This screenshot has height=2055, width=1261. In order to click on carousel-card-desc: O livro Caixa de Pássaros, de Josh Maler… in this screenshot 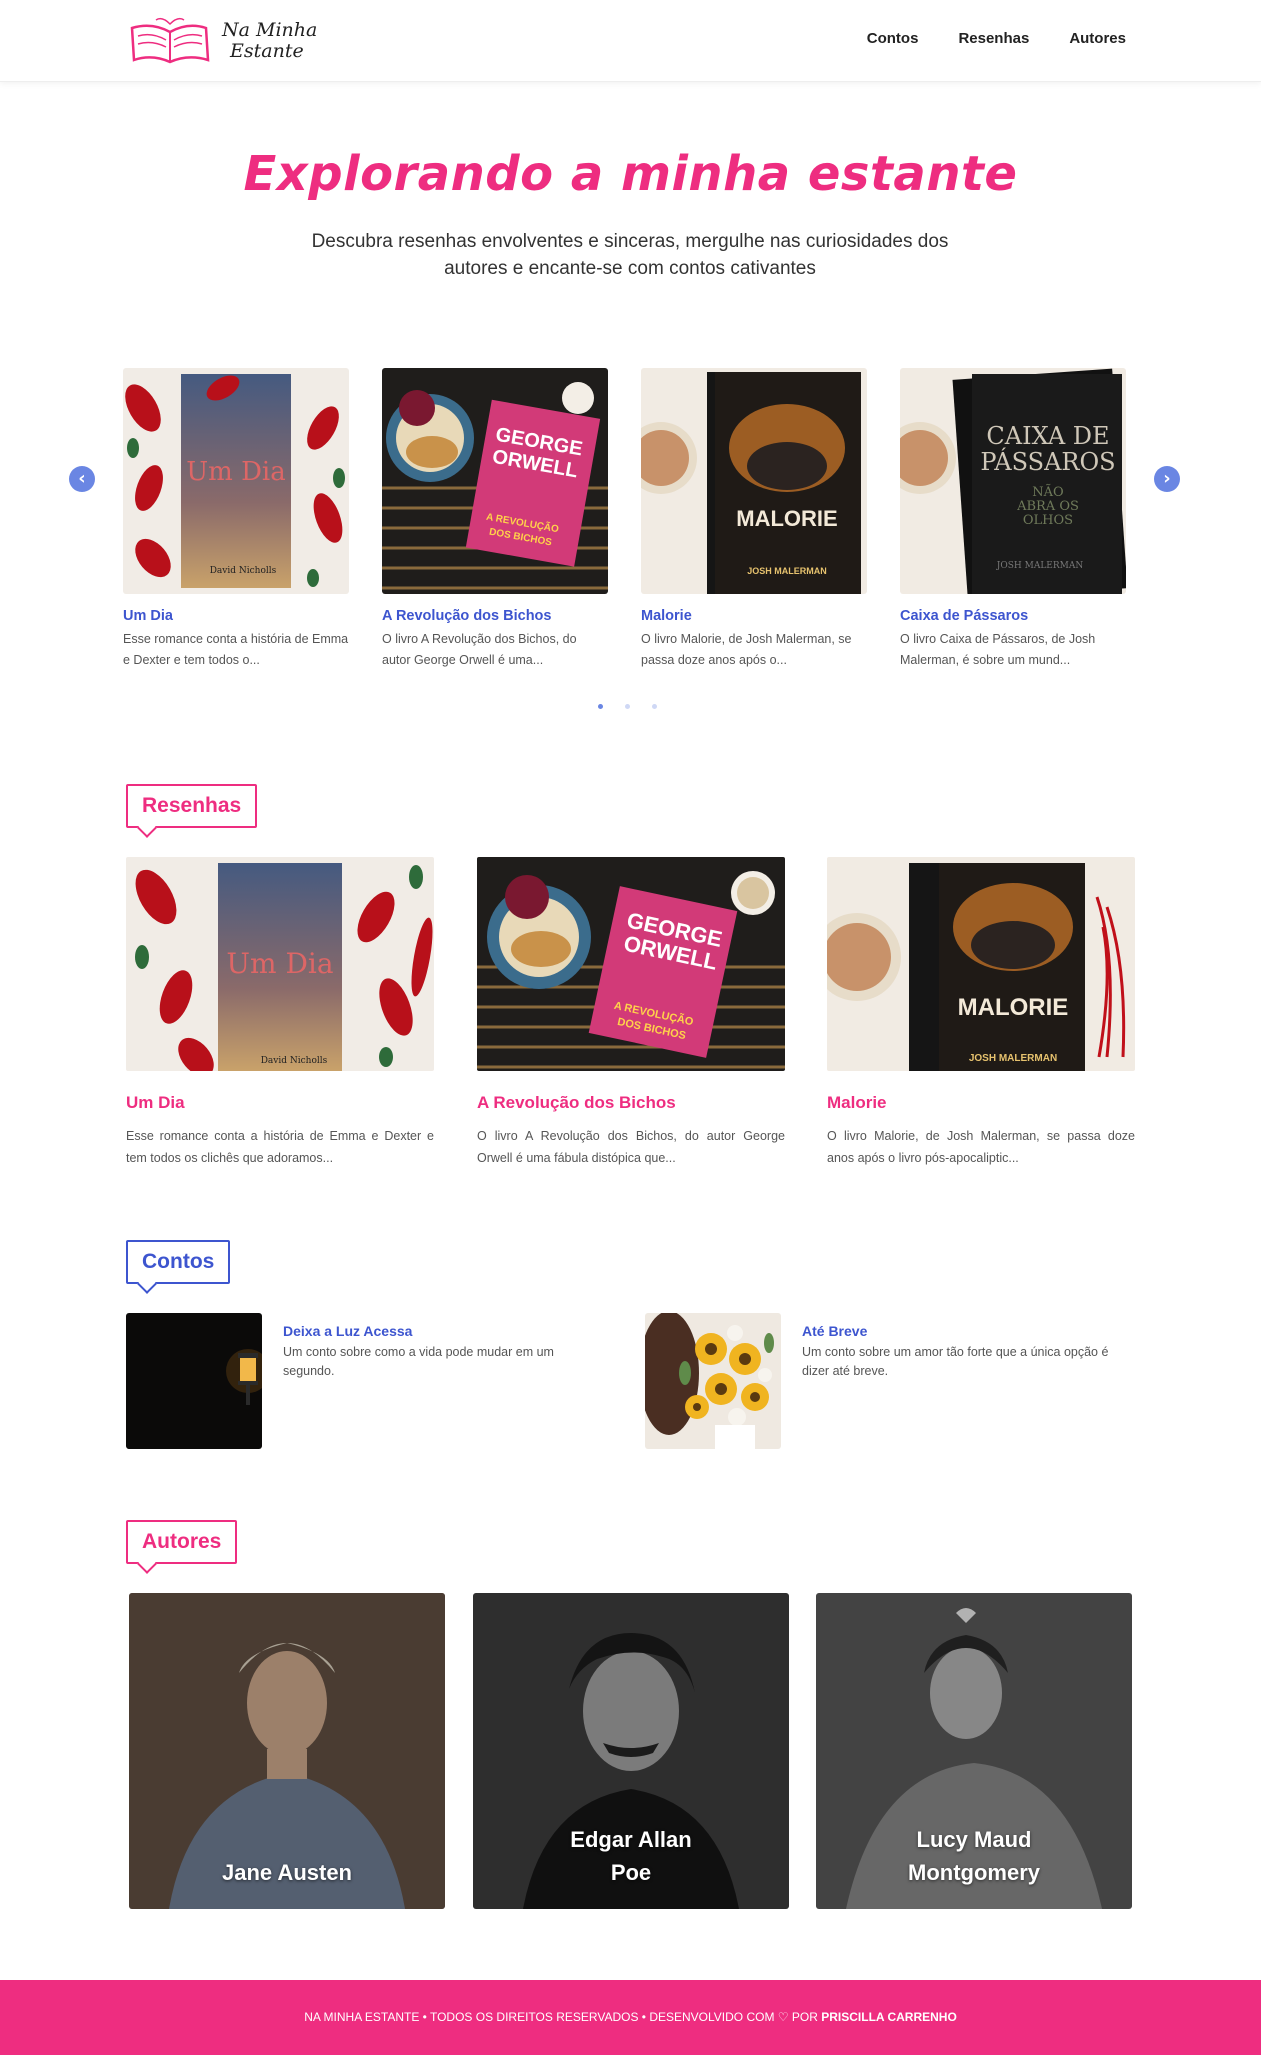, I will do `click(998, 649)`.